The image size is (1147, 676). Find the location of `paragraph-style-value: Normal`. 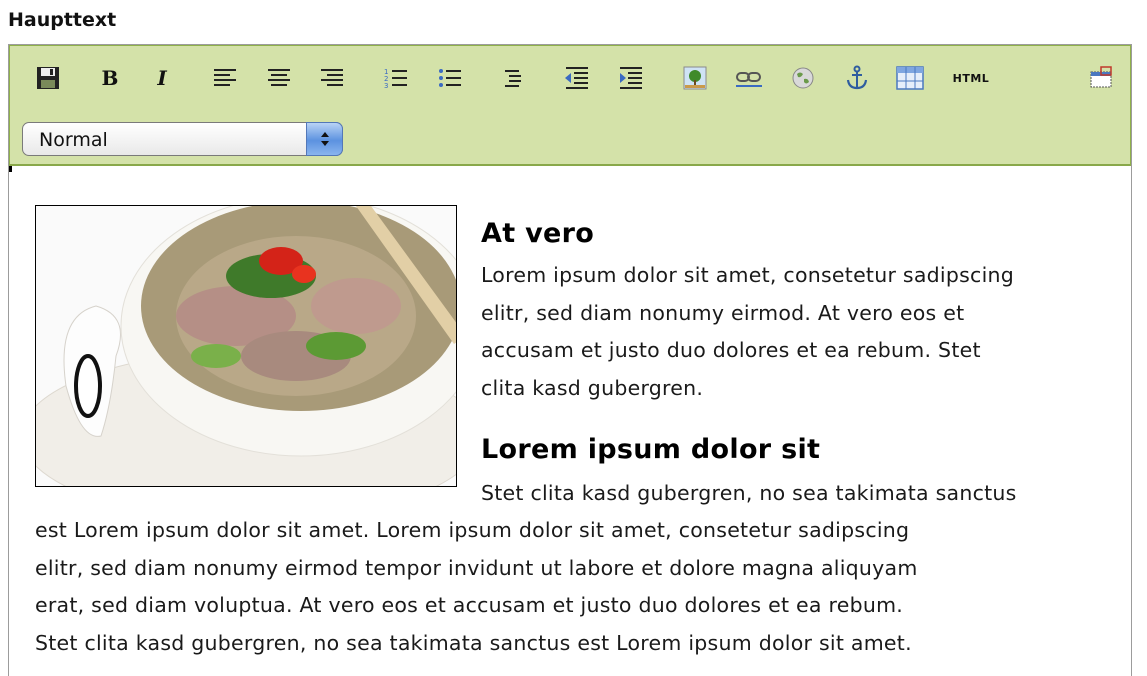

paragraph-style-value: Normal is located at coordinates (73, 140).